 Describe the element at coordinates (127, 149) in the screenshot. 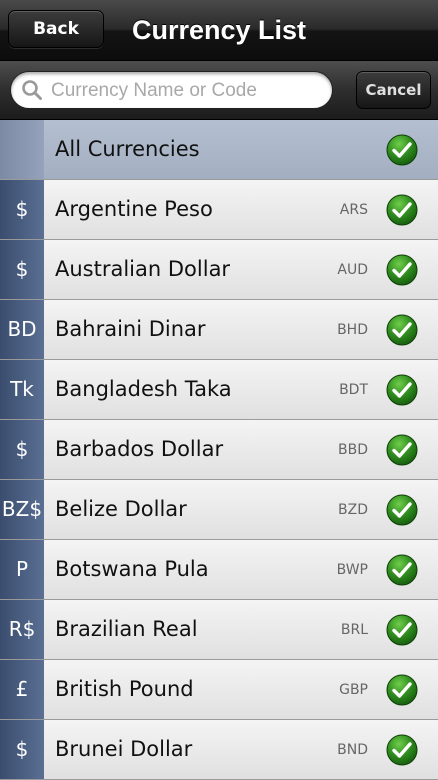

I see `currency-name: All Currencies` at that location.